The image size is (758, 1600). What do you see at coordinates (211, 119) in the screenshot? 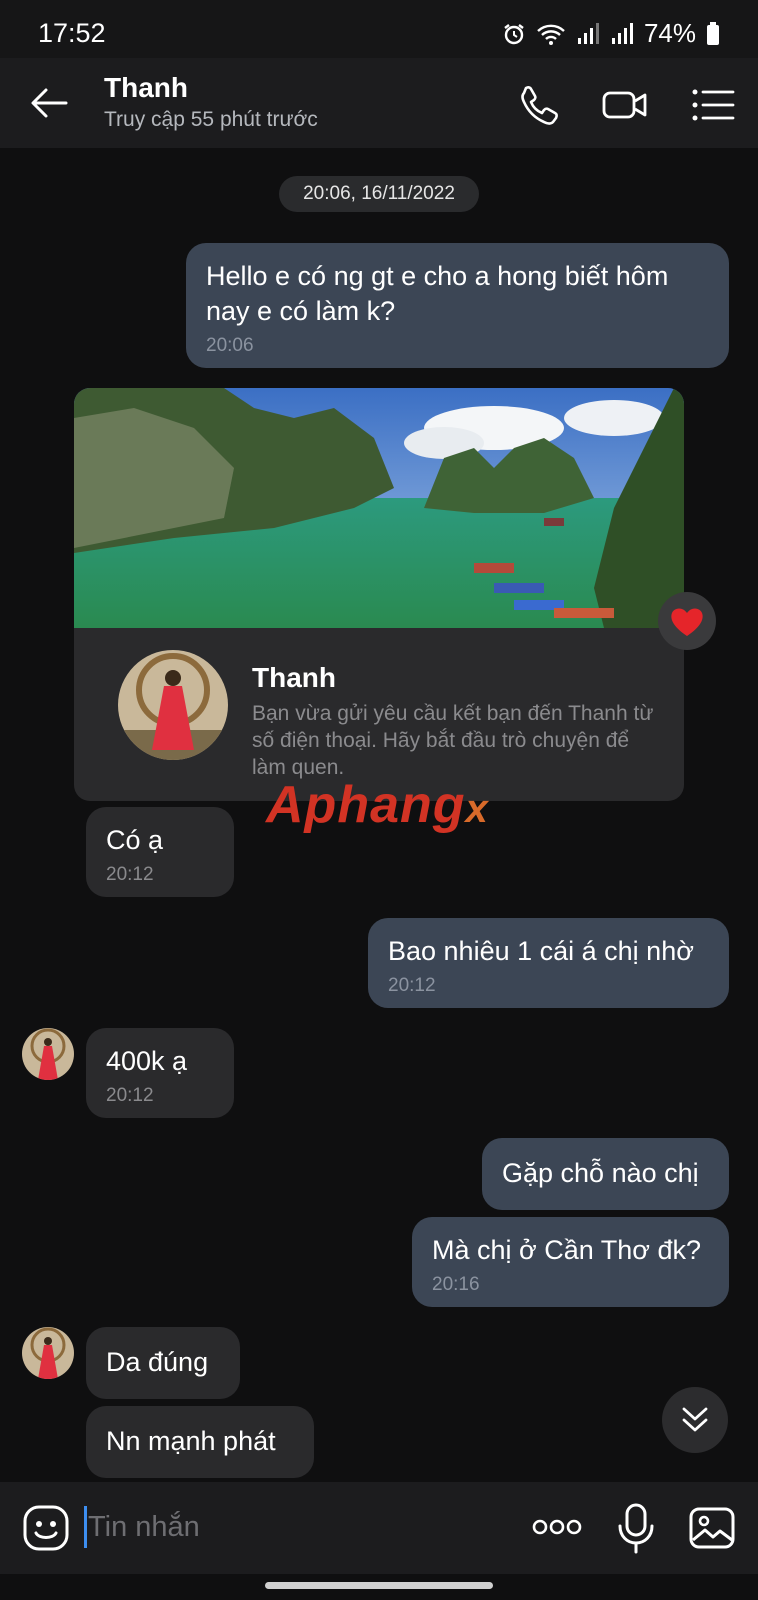
I see `last-seen-status: Truy cập 55 phút trước` at bounding box center [211, 119].